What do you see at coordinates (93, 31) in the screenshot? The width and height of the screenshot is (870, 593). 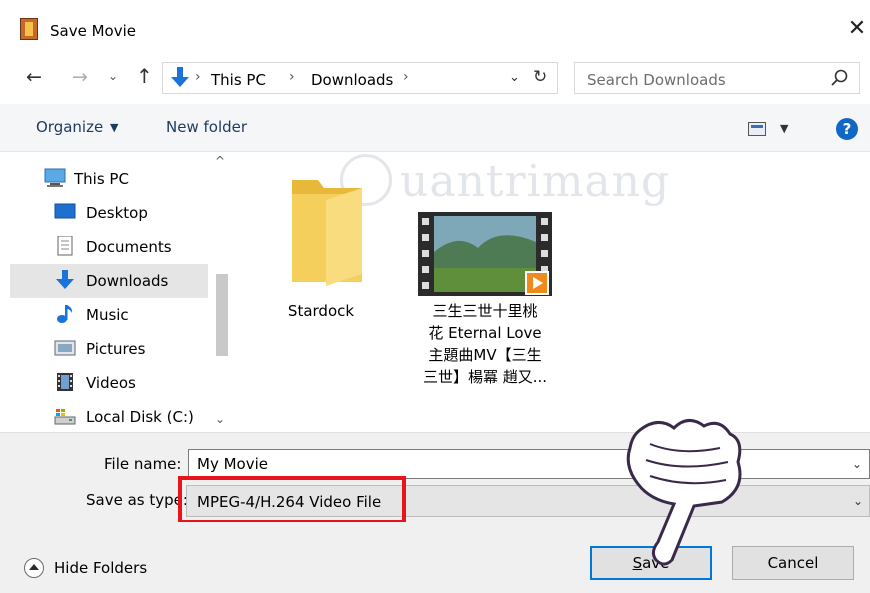 I see `window-title: Save Movie` at bounding box center [93, 31].